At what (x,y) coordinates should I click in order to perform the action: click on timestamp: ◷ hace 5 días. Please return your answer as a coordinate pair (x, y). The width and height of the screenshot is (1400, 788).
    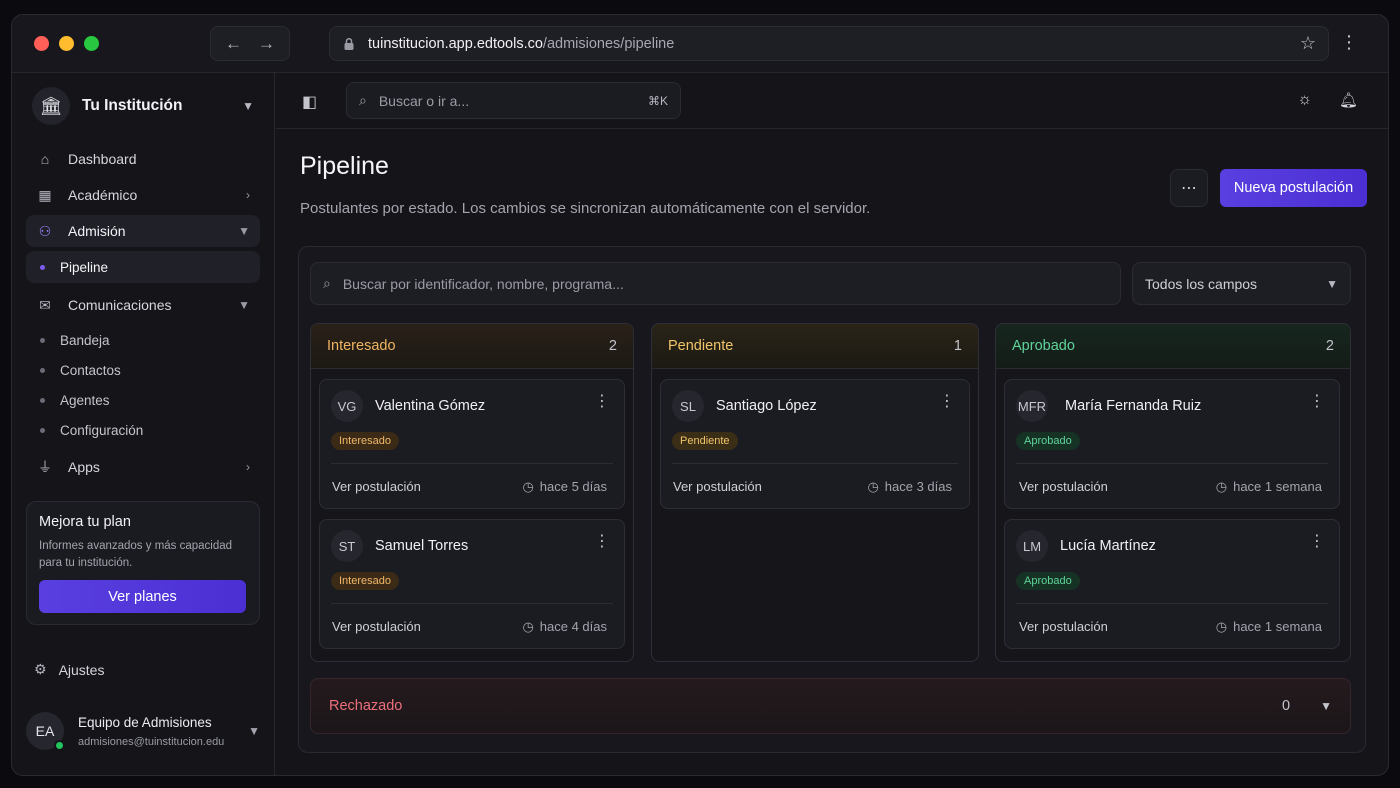
    Looking at the image, I should click on (564, 487).